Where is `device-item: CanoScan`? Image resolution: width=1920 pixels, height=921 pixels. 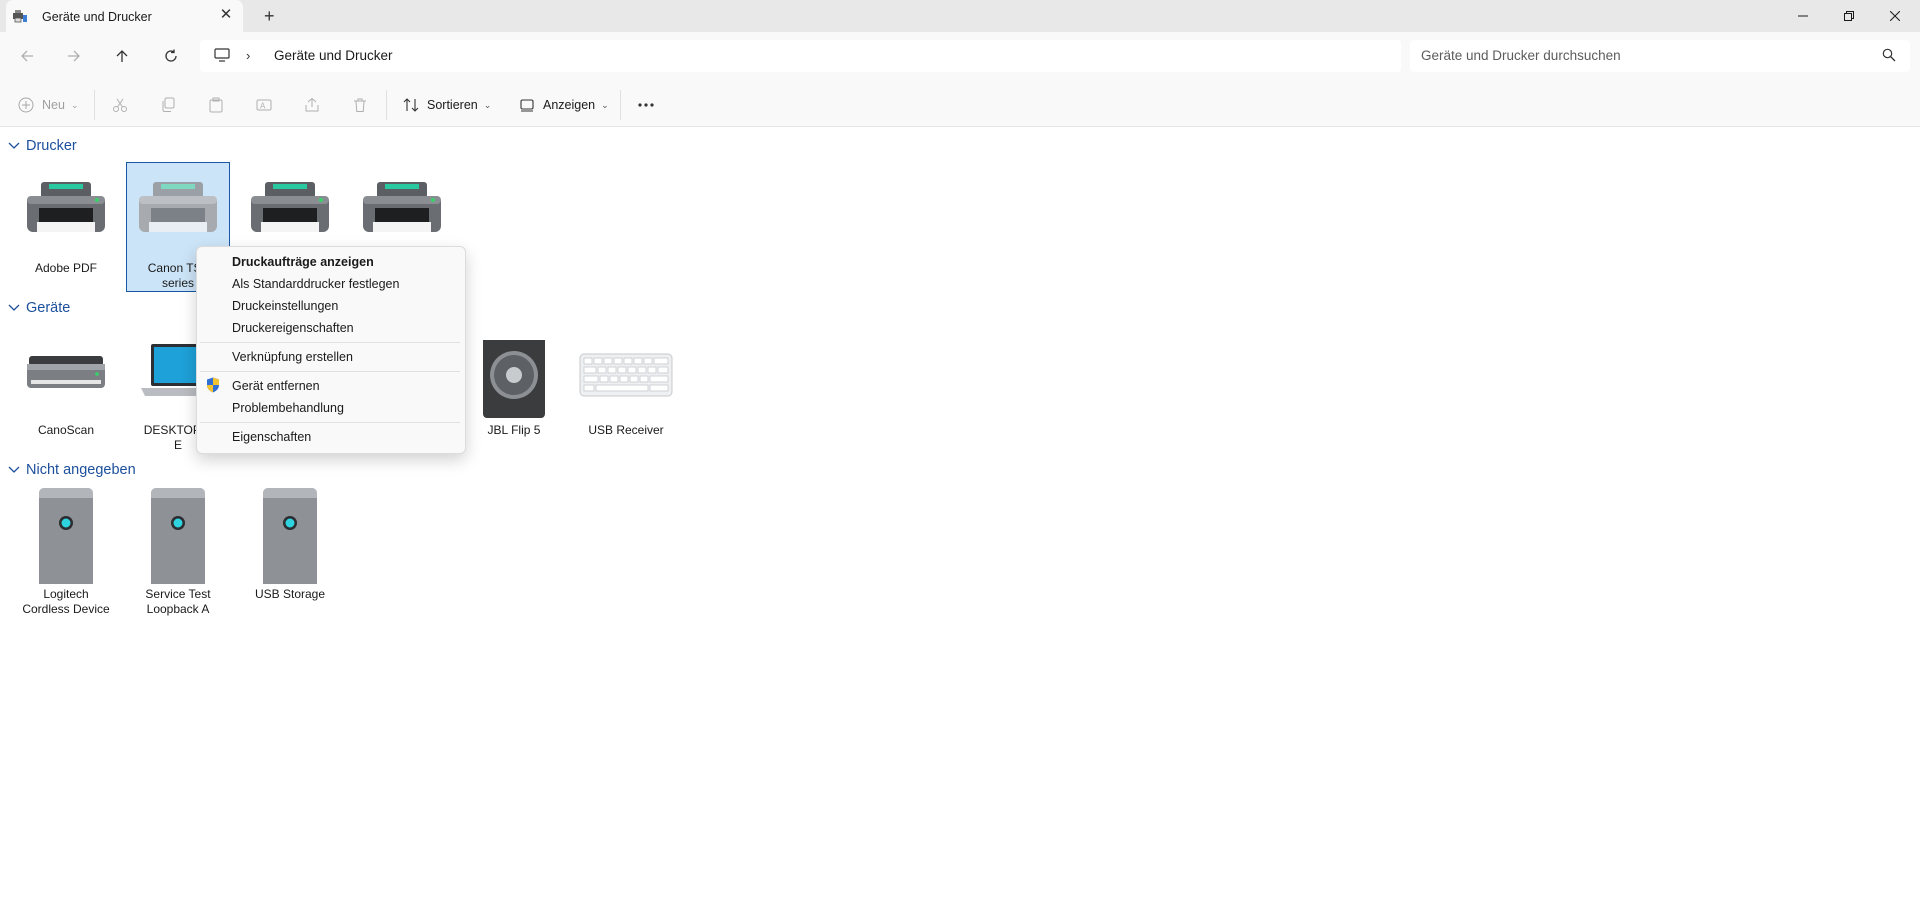
device-item: CanoScan is located at coordinates (66, 389).